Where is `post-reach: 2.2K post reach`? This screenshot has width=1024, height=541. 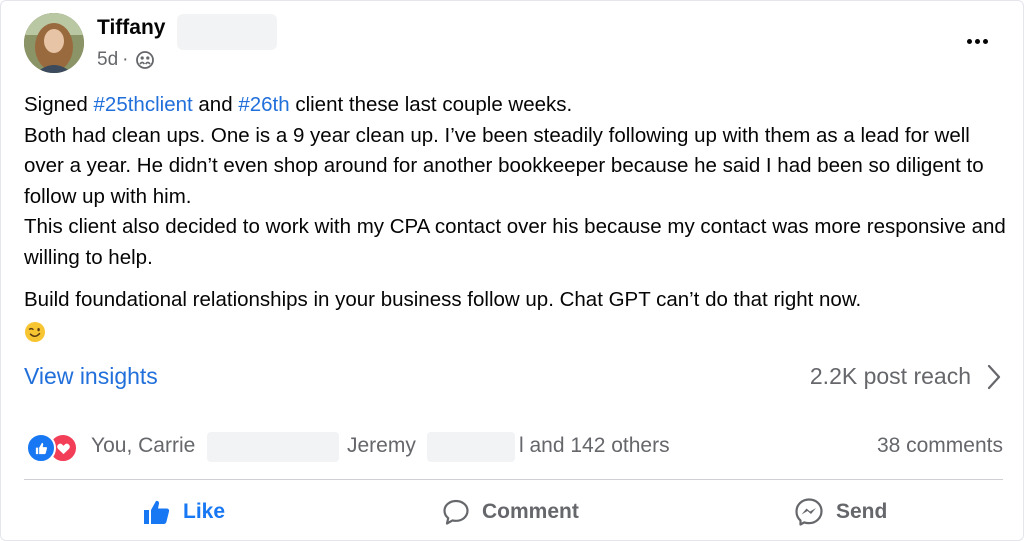 post-reach: 2.2K post reach is located at coordinates (905, 376).